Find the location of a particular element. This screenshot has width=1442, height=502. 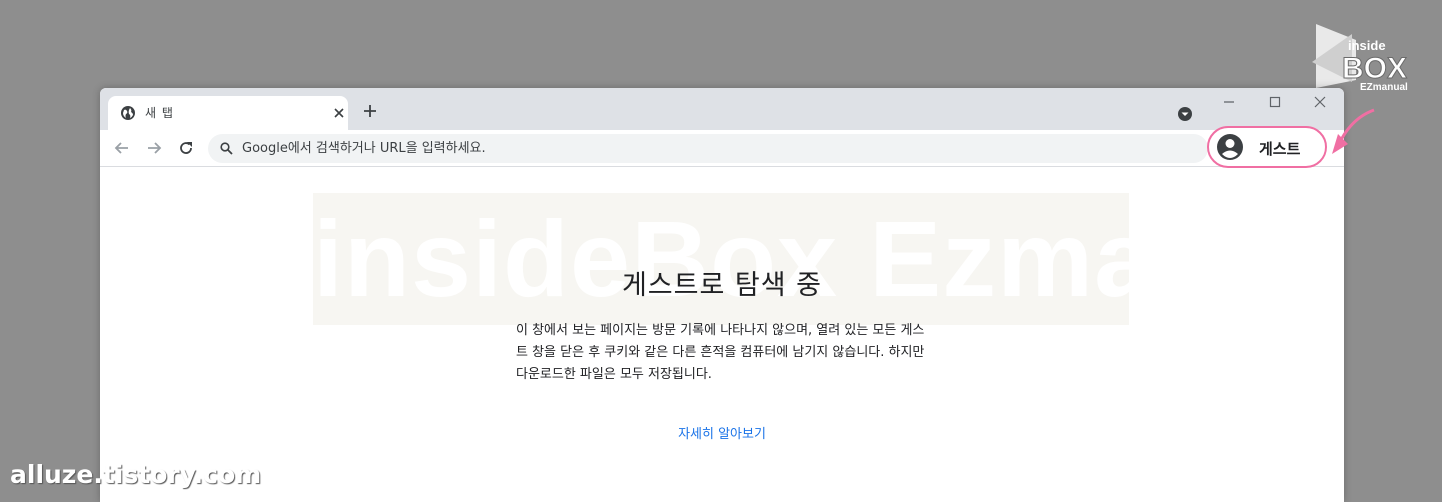

profile-button: 게스트 is located at coordinates (1267, 147).